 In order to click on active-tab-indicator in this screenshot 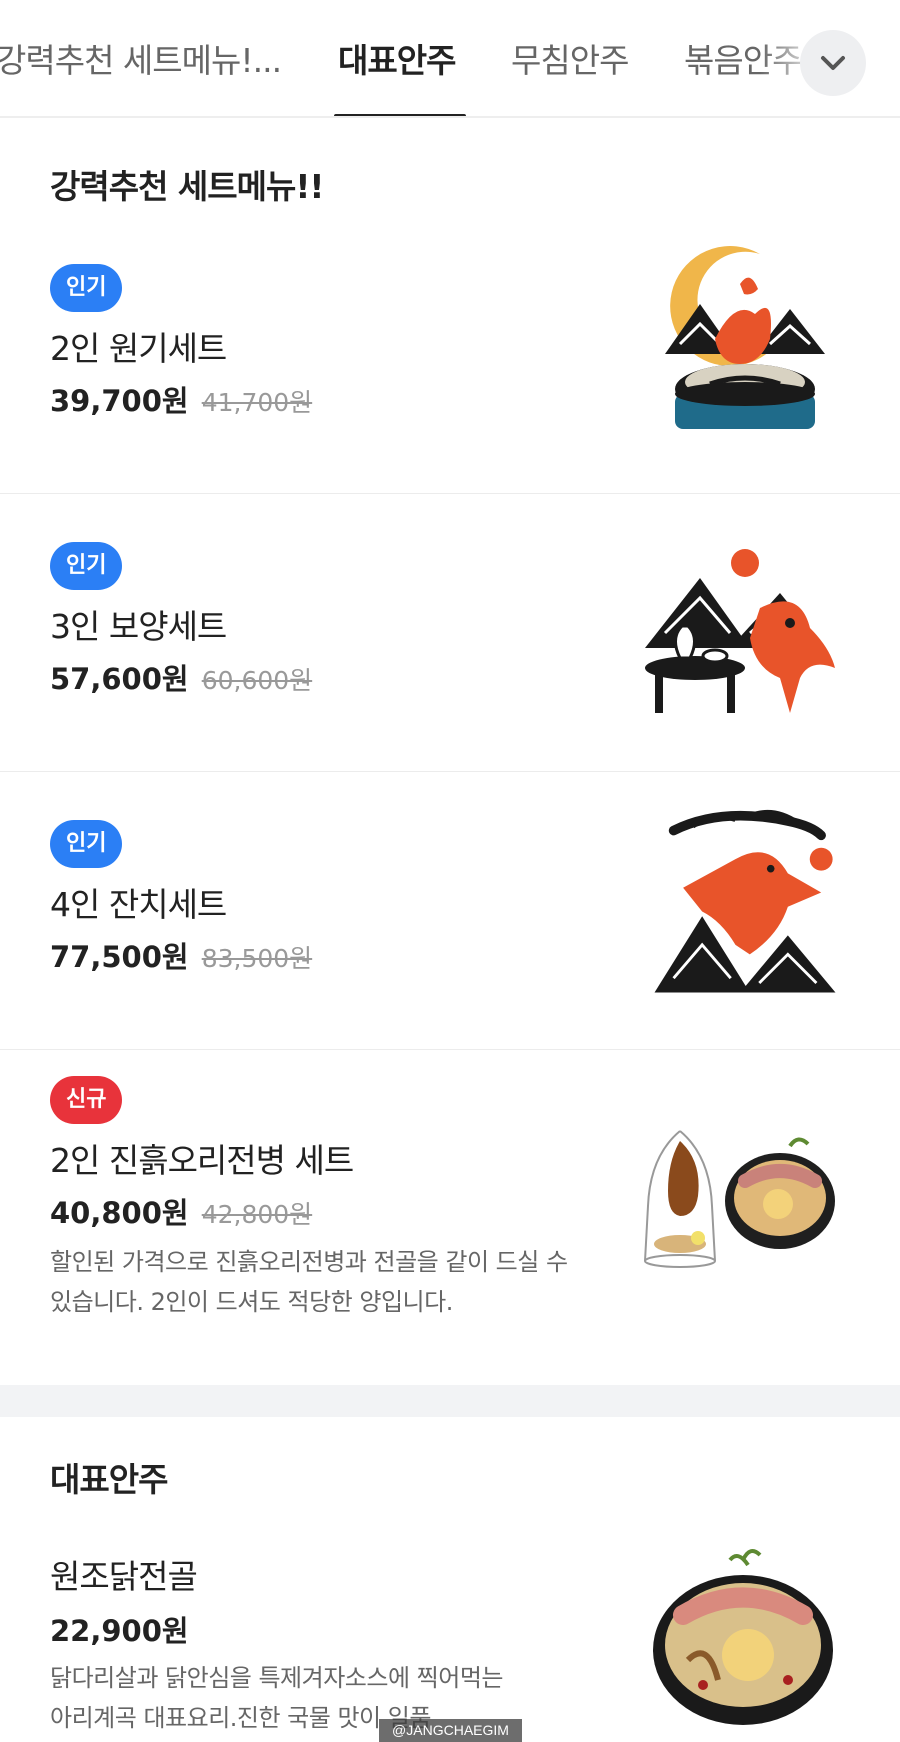, I will do `click(400, 115)`.